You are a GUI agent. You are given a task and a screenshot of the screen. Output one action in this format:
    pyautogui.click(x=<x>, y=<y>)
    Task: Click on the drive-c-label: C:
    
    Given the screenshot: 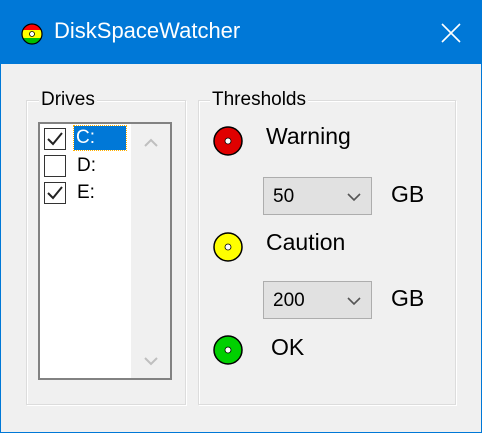 What is the action you would take?
    pyautogui.click(x=100, y=138)
    